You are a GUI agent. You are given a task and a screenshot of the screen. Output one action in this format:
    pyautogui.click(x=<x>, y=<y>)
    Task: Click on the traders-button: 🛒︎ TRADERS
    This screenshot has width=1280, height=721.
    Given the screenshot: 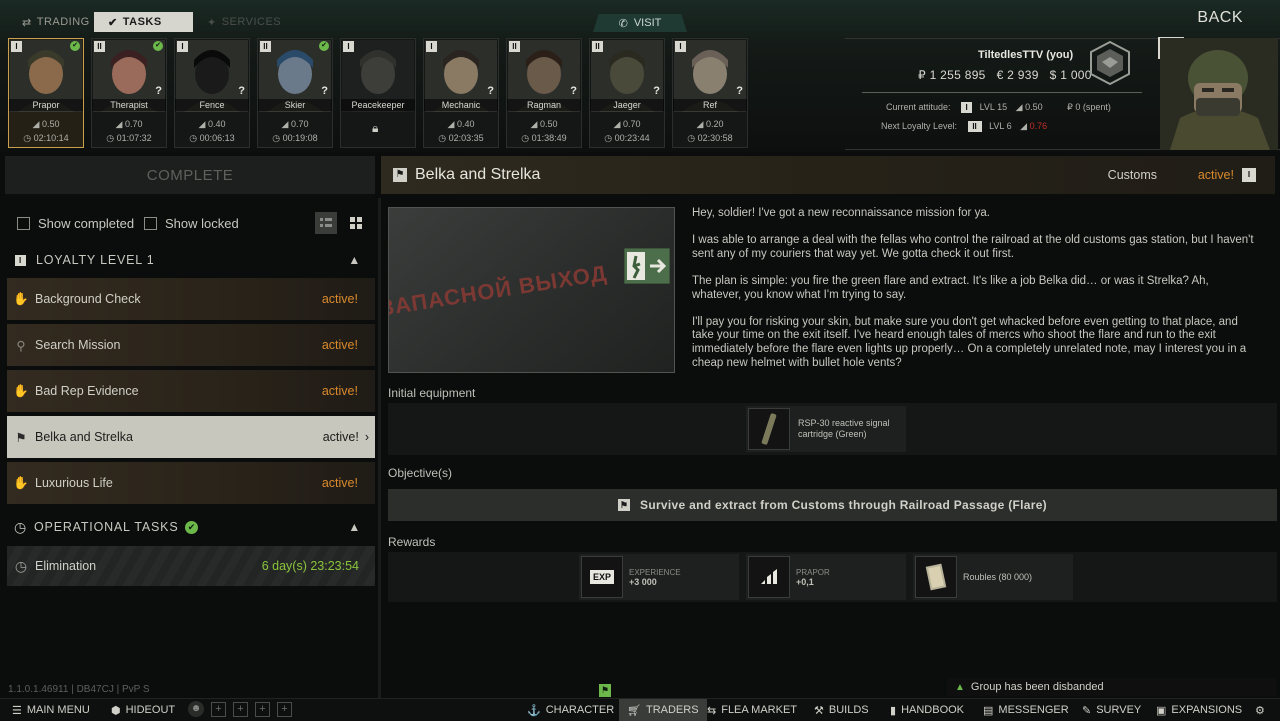 What is the action you would take?
    pyautogui.click(x=663, y=710)
    